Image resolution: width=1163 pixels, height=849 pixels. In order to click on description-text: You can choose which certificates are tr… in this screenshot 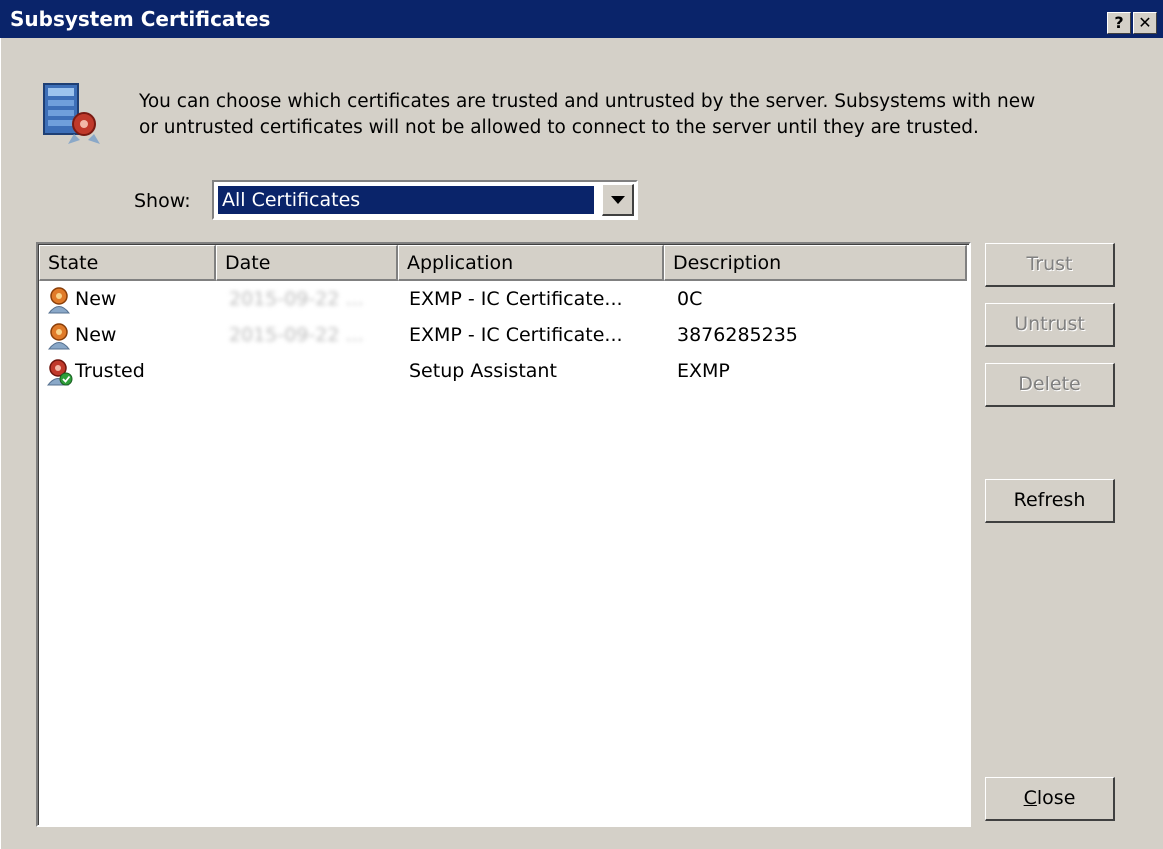, I will do `click(644, 115)`.